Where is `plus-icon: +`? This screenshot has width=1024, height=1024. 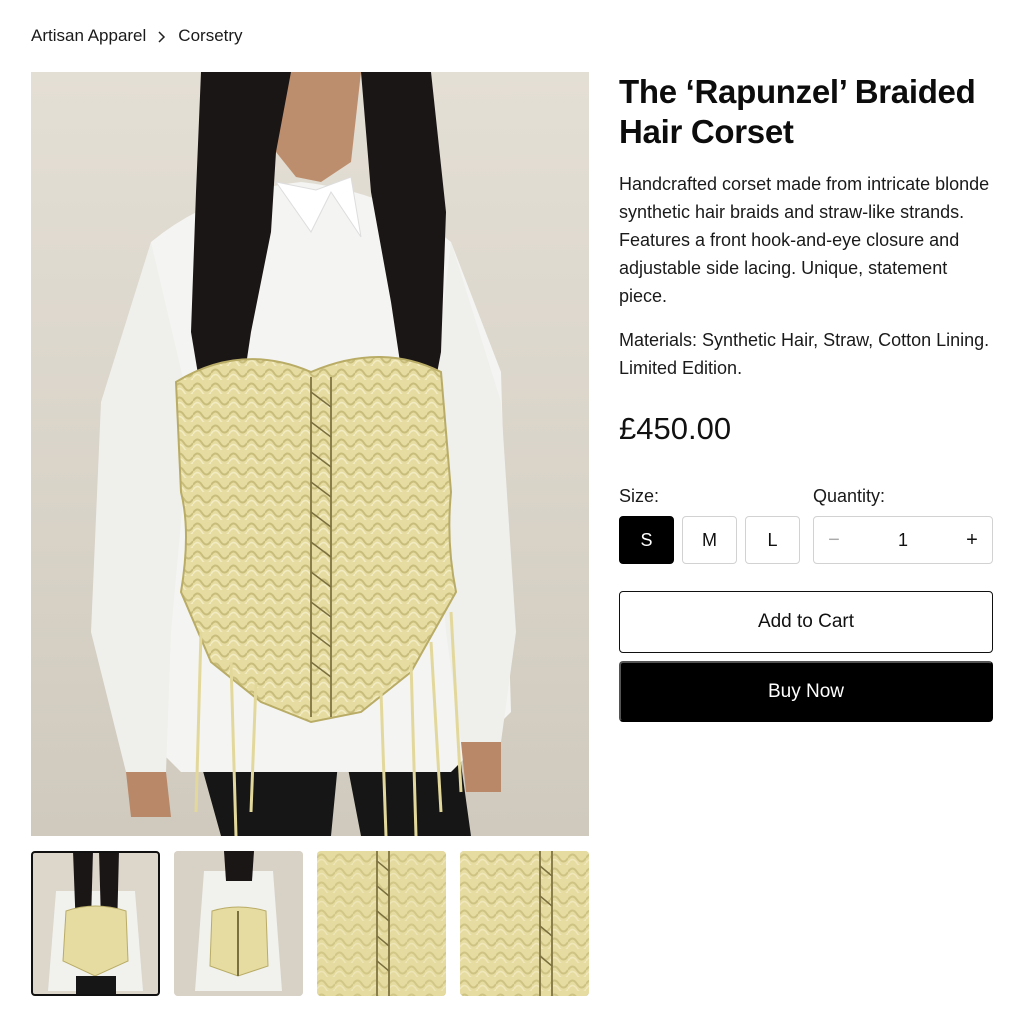
plus-icon: + is located at coordinates (972, 540).